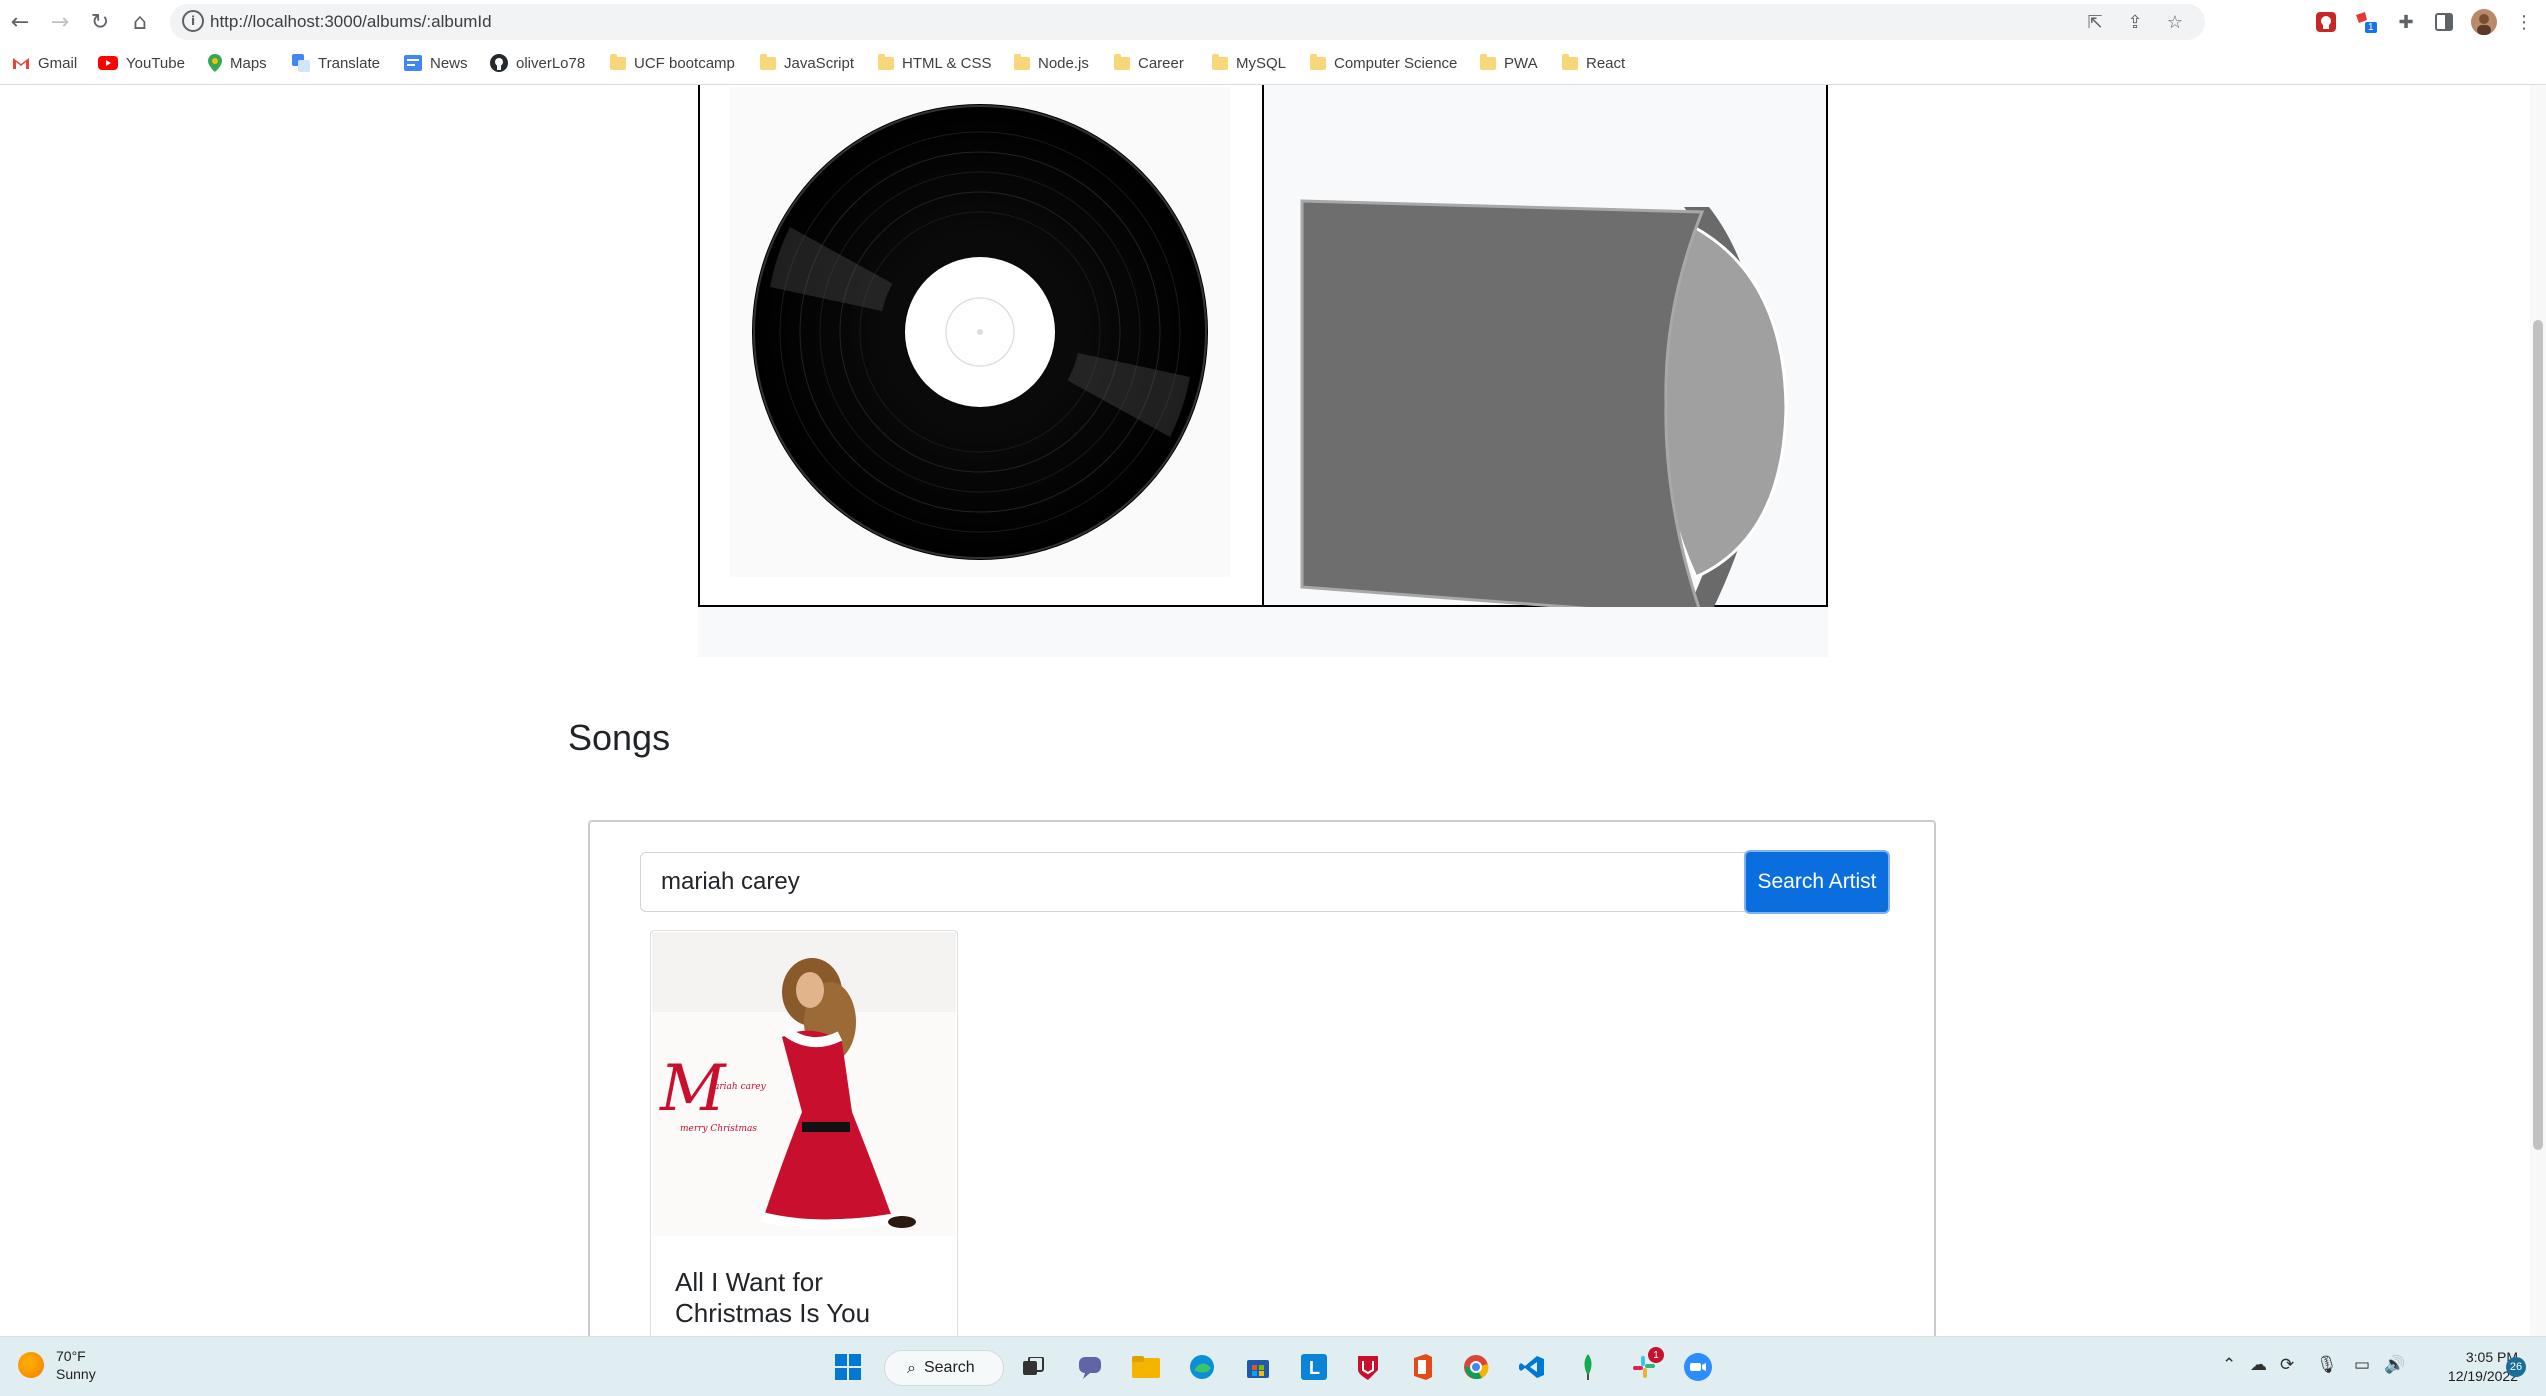  Describe the element at coordinates (1698, 1367) in the screenshot. I see `zoom-icon` at that location.